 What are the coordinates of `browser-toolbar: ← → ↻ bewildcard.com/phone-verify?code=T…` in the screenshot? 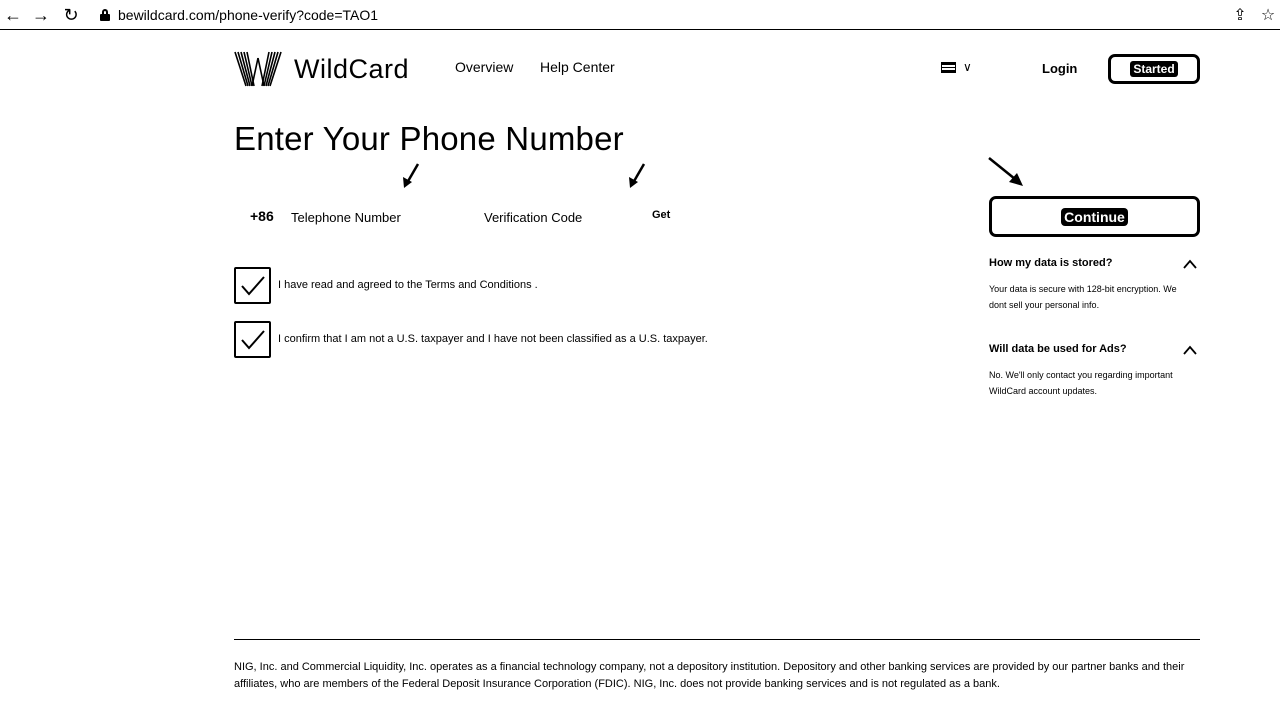 It's located at (640, 15).